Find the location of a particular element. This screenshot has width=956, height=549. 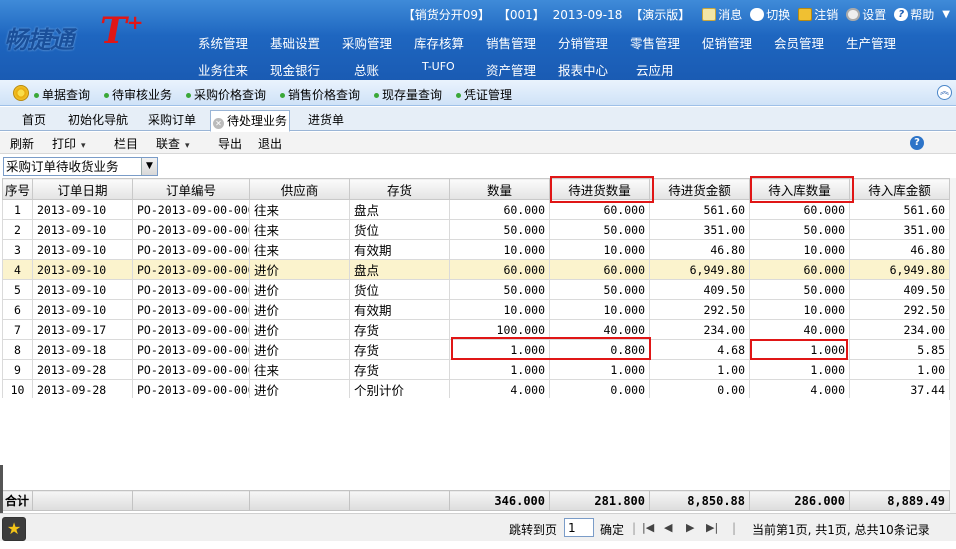

switch-button: 切换 is located at coordinates (770, 14).